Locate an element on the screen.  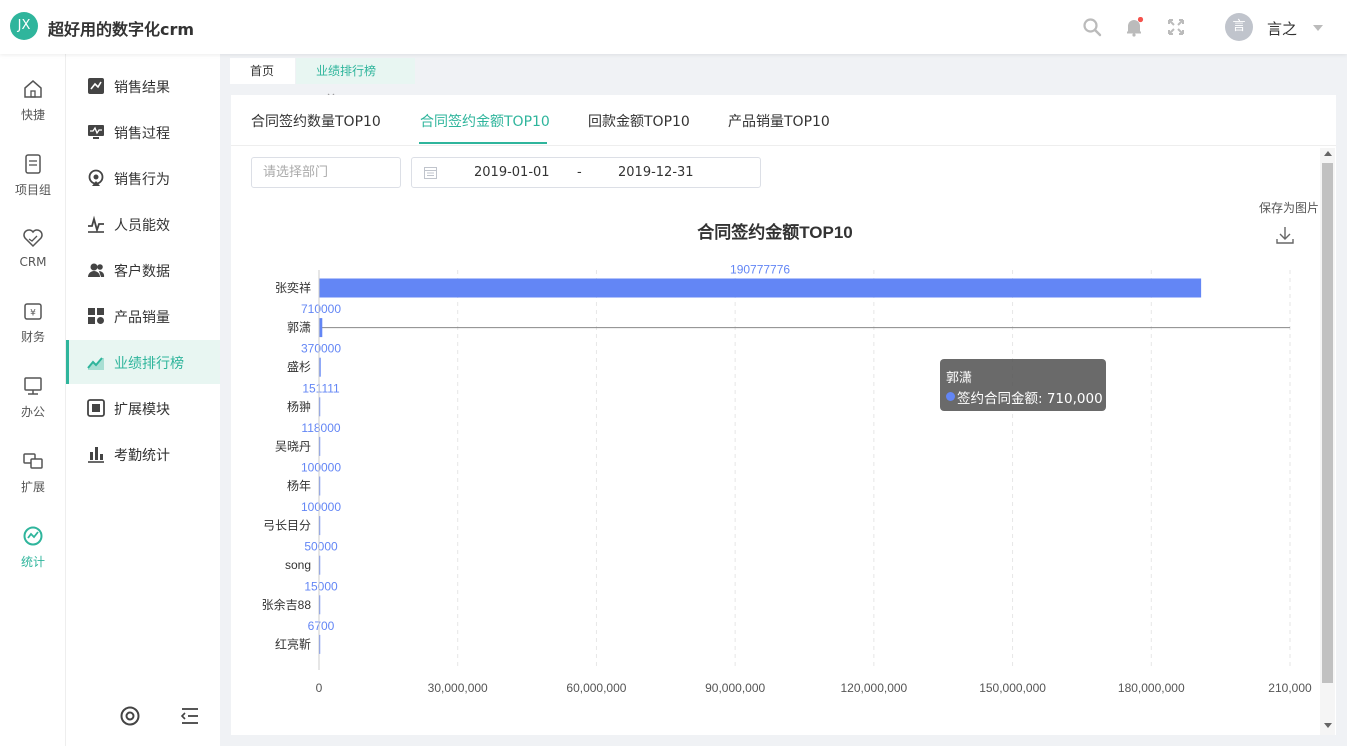
subnav-item-customer-data: 客户数据 is located at coordinates (143, 270).